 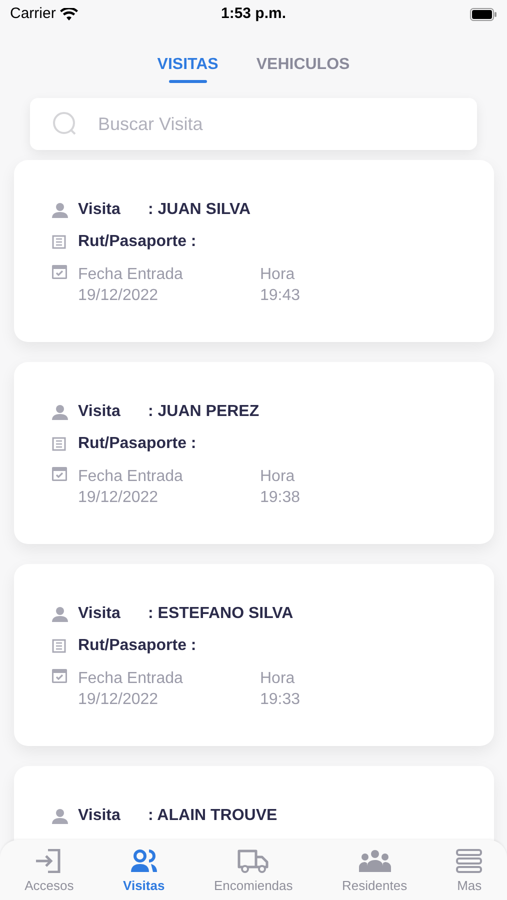 I want to click on entry-time: 19:43, so click(x=280, y=296).